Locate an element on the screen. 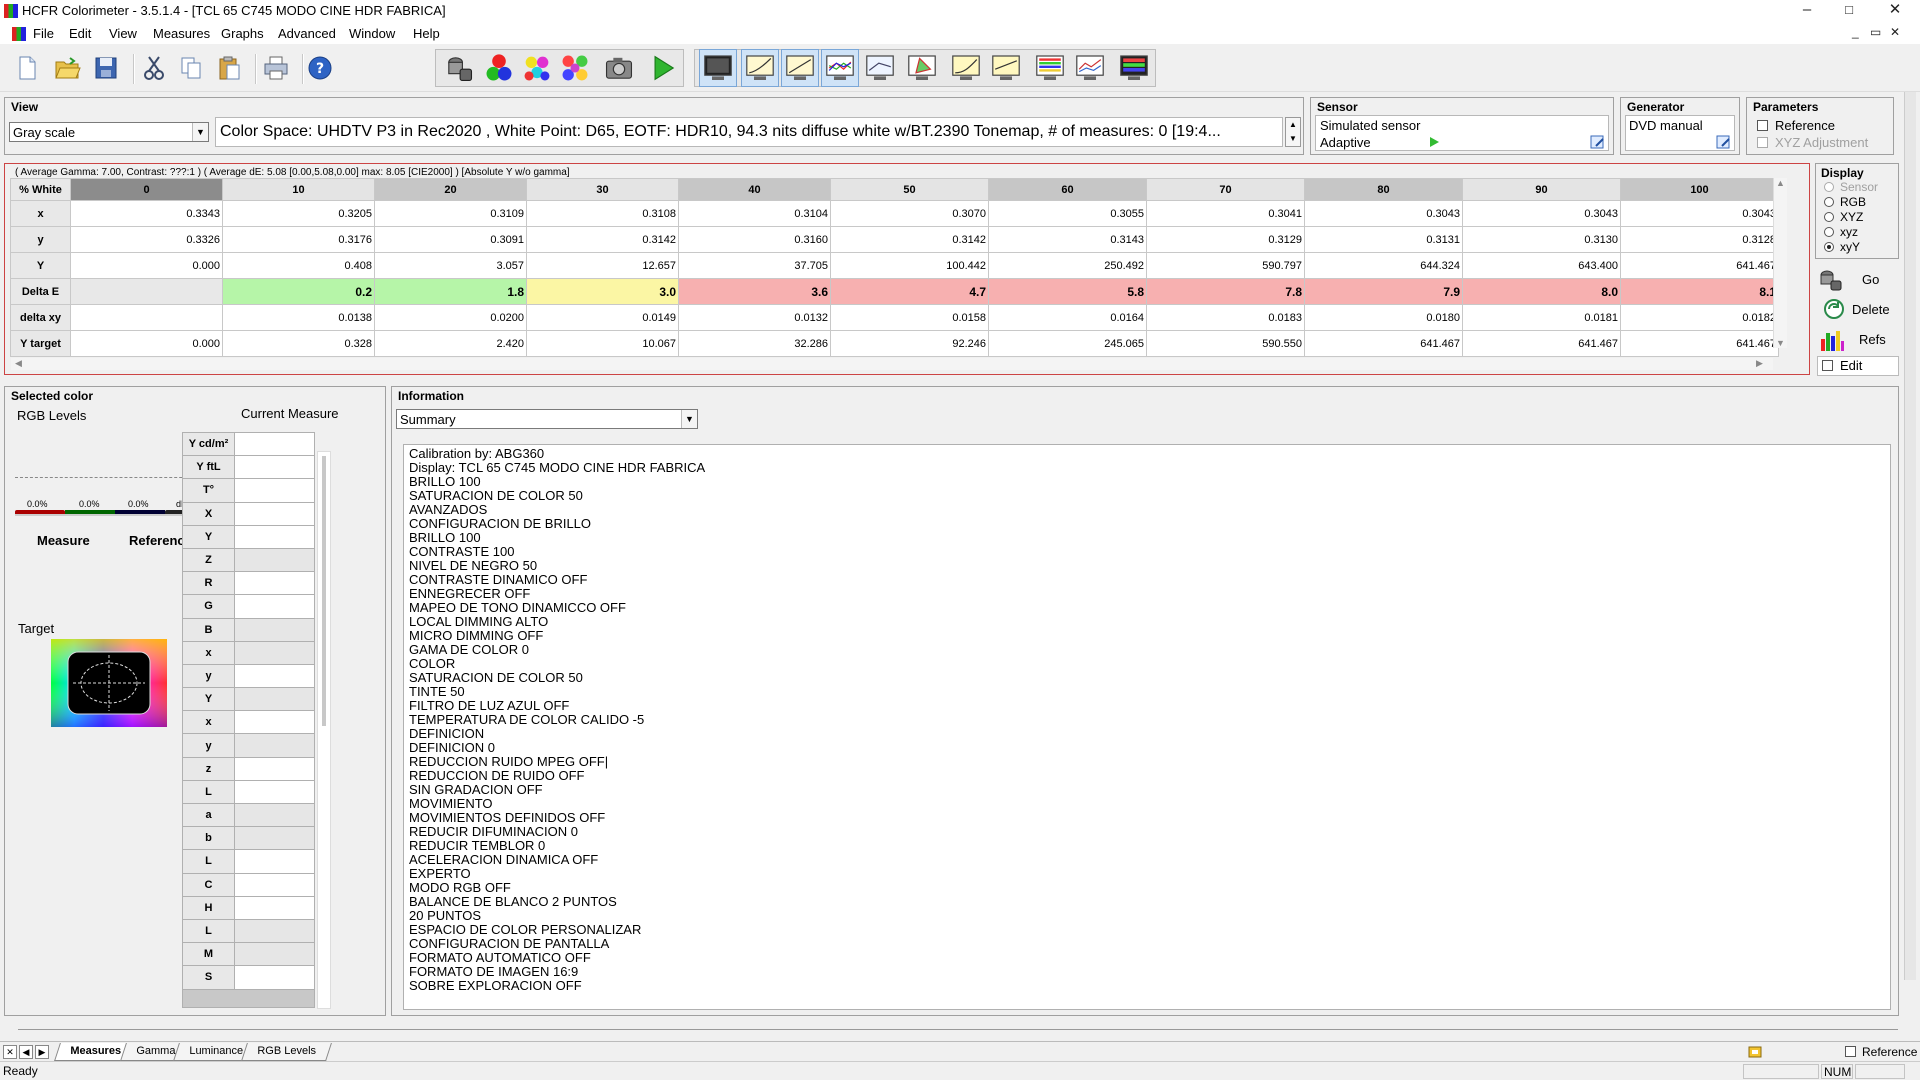  grid-cell: 12.657 is located at coordinates (602, 265).